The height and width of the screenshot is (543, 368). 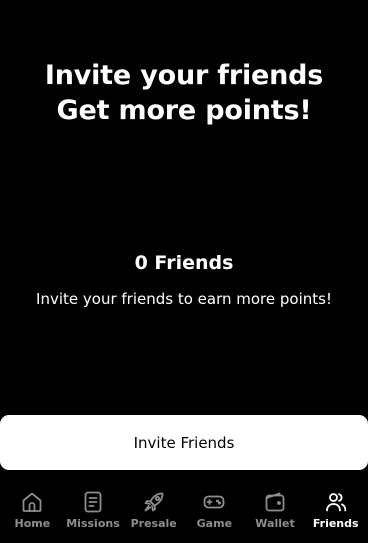 What do you see at coordinates (214, 502) in the screenshot?
I see `gamepad-icon` at bounding box center [214, 502].